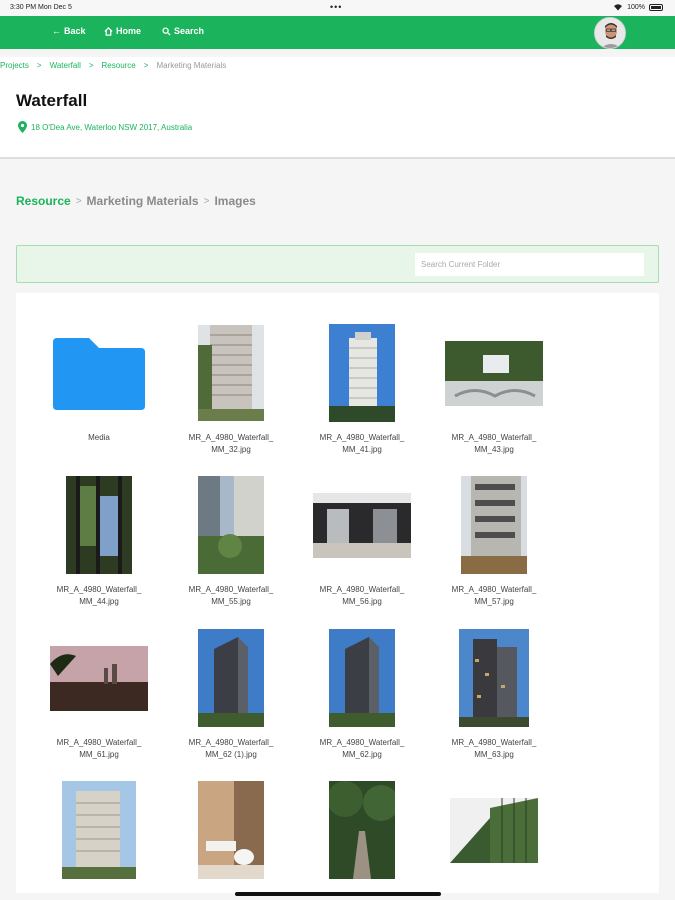 The width and height of the screenshot is (675, 900). Describe the element at coordinates (14, 65) in the screenshot. I see `breadcrumb-projects: Projects` at that location.